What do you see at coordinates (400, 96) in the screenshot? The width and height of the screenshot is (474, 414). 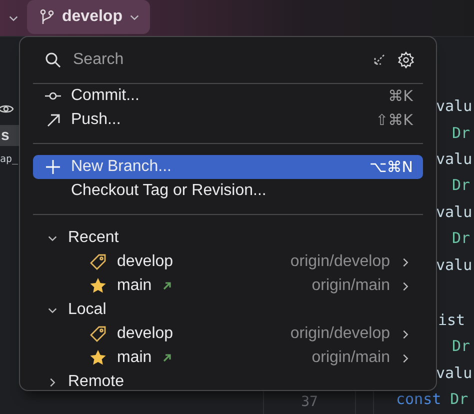 I see `shortcut-text: ⌘K` at bounding box center [400, 96].